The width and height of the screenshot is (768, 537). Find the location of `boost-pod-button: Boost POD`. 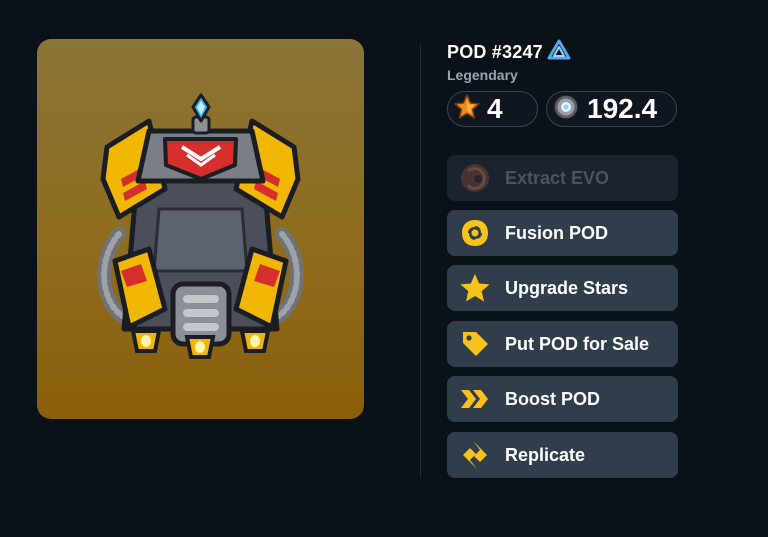

boost-pod-button: Boost POD is located at coordinates (562, 399).